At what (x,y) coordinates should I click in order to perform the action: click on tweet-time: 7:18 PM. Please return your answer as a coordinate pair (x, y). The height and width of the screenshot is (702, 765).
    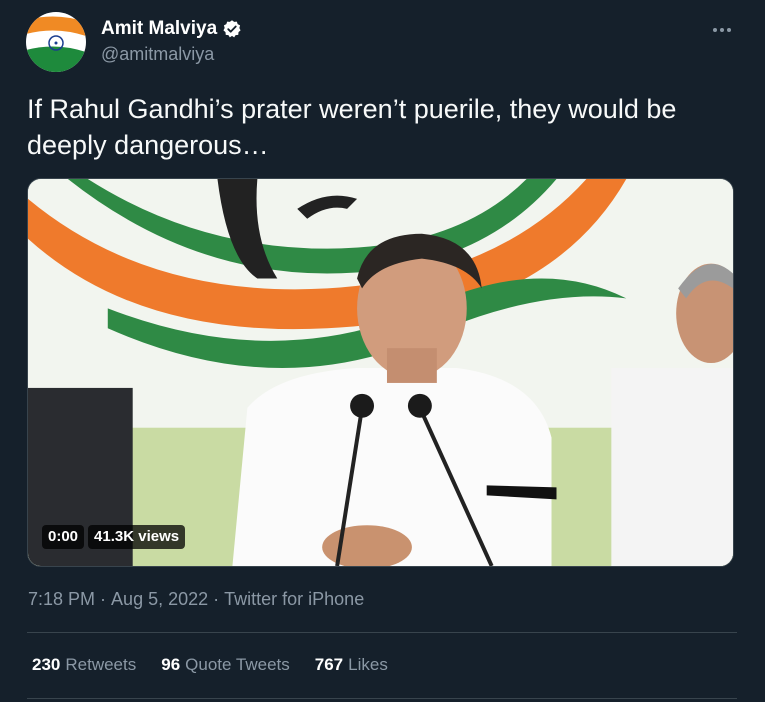
    Looking at the image, I should click on (61, 599).